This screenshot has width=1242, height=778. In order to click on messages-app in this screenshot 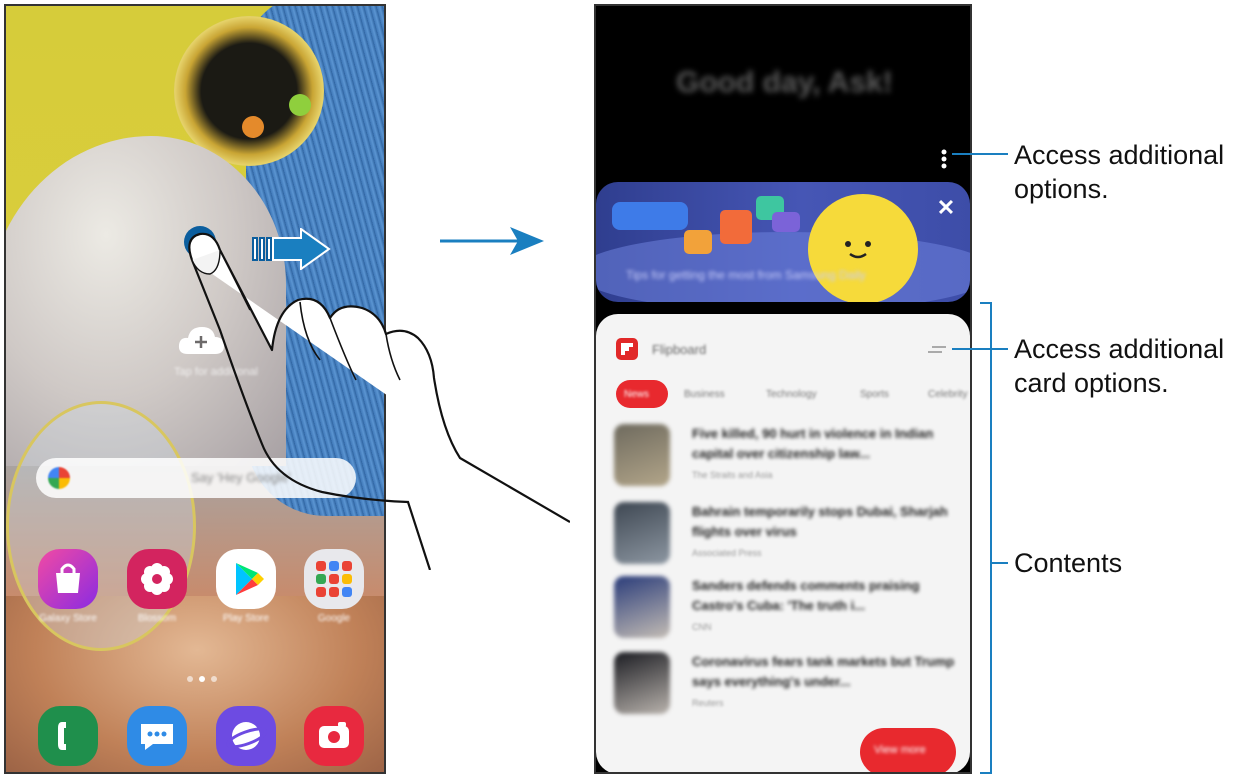, I will do `click(157, 736)`.